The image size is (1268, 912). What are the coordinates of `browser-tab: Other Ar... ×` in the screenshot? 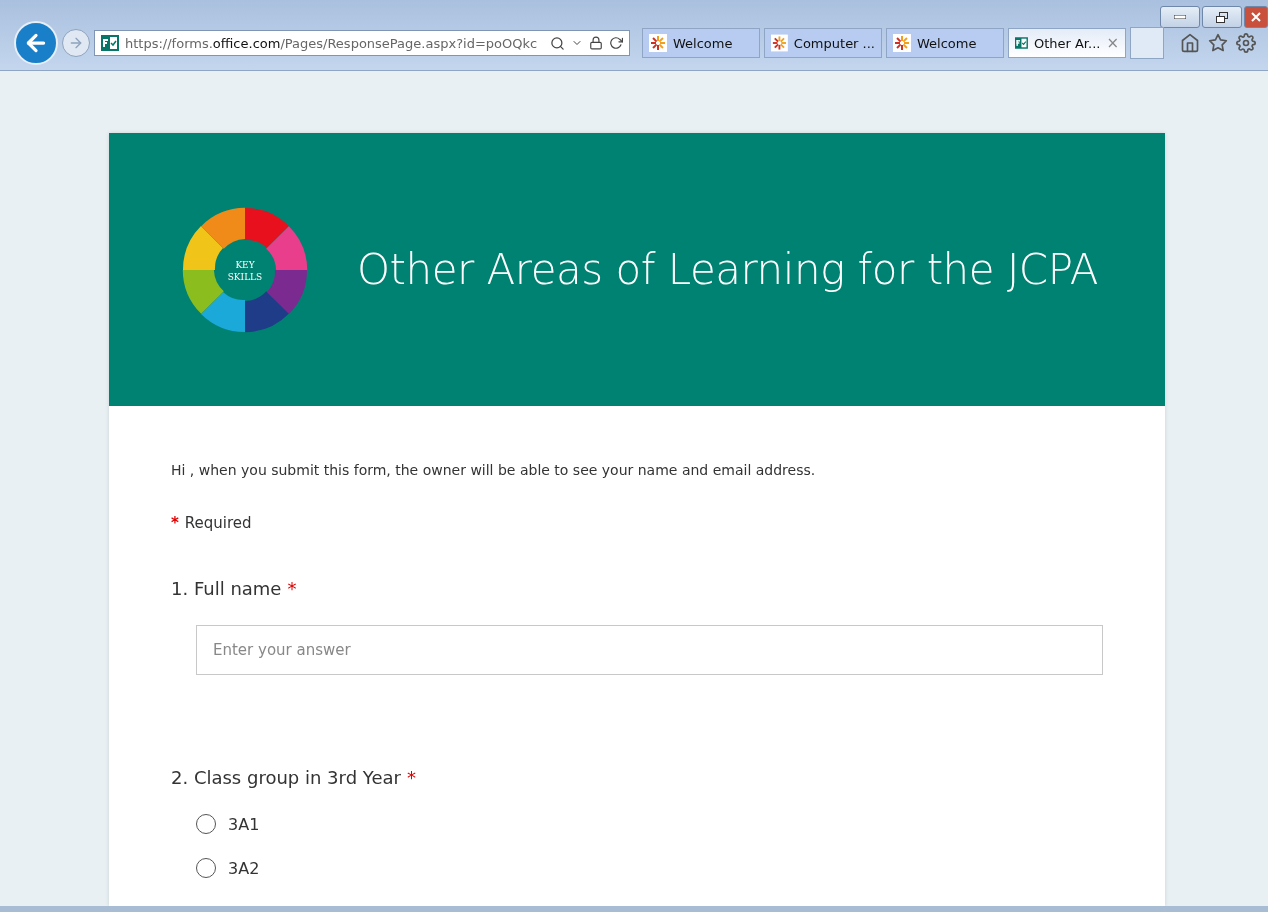 It's located at (1067, 43).